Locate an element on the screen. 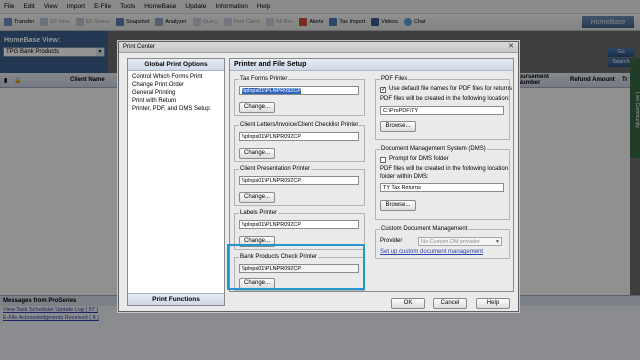 The width and height of the screenshot is (640, 360). panel-title: Printer and File Setup is located at coordinates (371, 65).